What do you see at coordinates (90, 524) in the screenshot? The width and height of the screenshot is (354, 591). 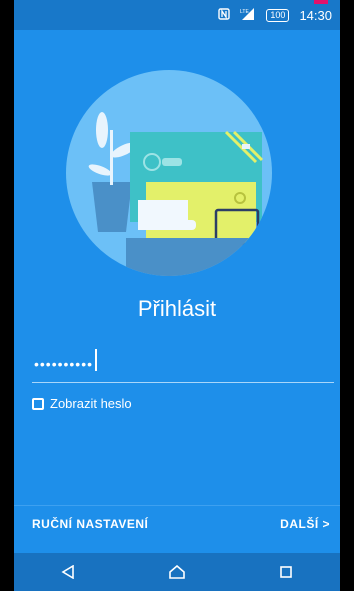 I see `manual-setup-button: RUČNÍ NASTAVENÍ` at bounding box center [90, 524].